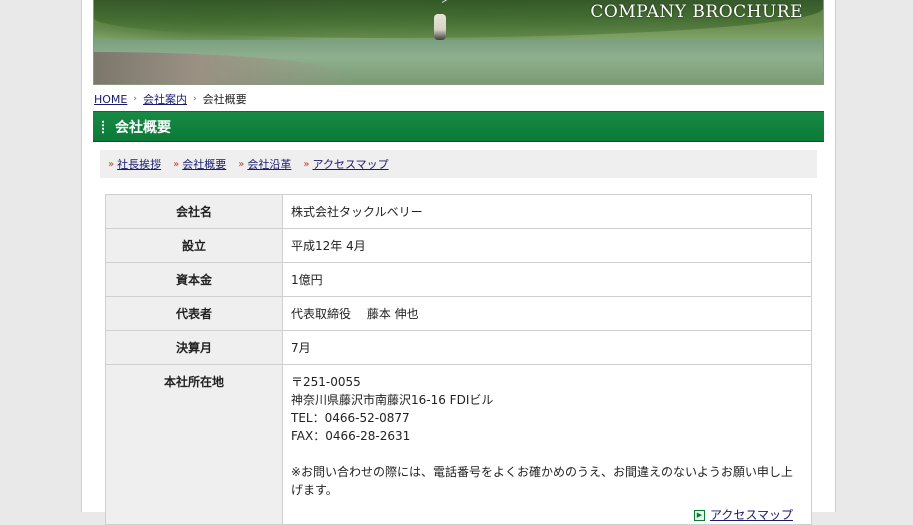 Image resolution: width=913 pixels, height=525 pixels. Describe the element at coordinates (103, 126) in the screenshot. I see `dotted-bar-icon` at that location.